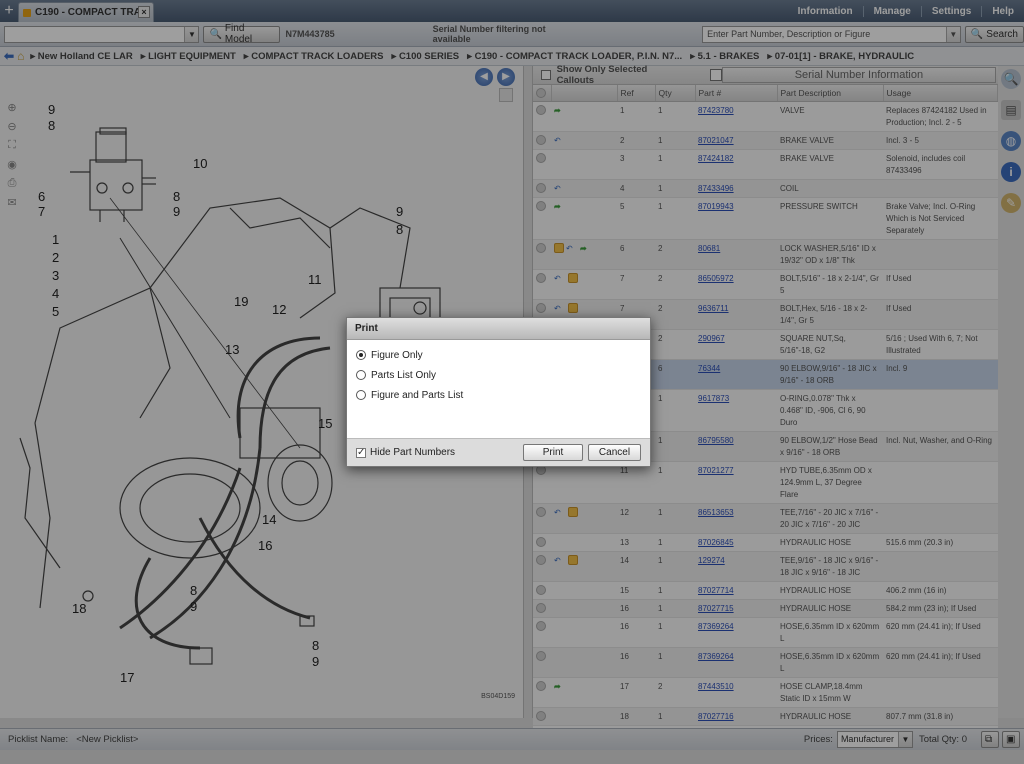 Image resolution: width=1024 pixels, height=764 pixels. What do you see at coordinates (417, 395) in the screenshot?
I see `option-label: Figure and Parts List` at bounding box center [417, 395].